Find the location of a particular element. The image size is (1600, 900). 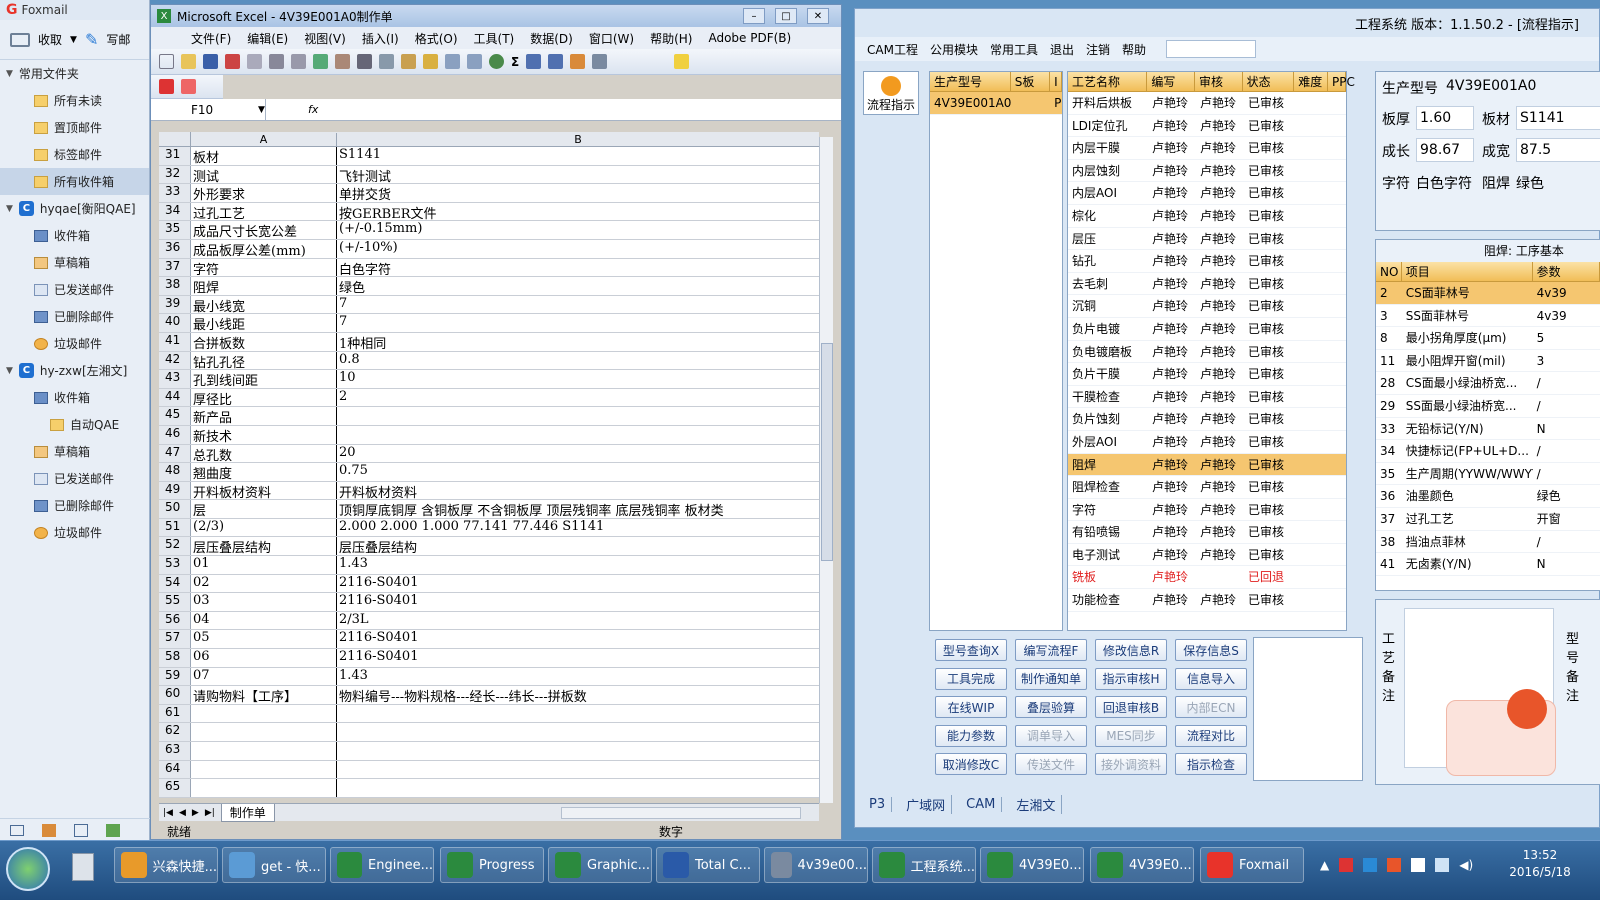

cell-a: 02 is located at coordinates (264, 583).